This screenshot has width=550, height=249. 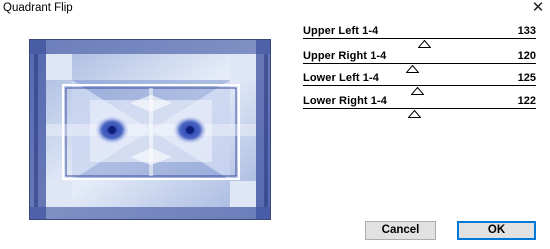 What do you see at coordinates (400, 230) in the screenshot?
I see `cancel-button: Cancel` at bounding box center [400, 230].